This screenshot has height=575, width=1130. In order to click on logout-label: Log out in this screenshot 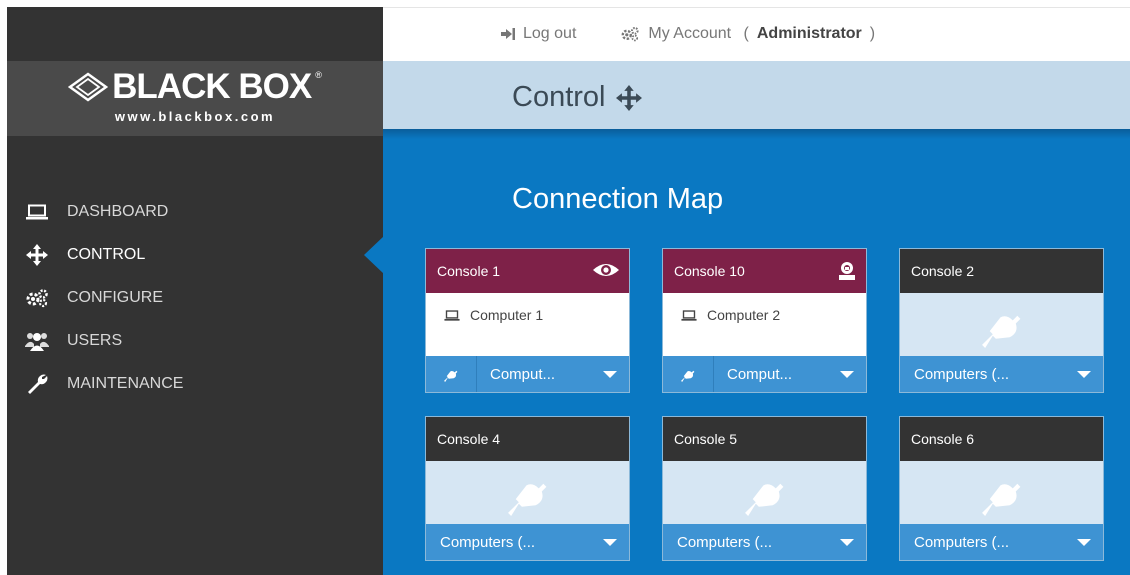, I will do `click(550, 33)`.